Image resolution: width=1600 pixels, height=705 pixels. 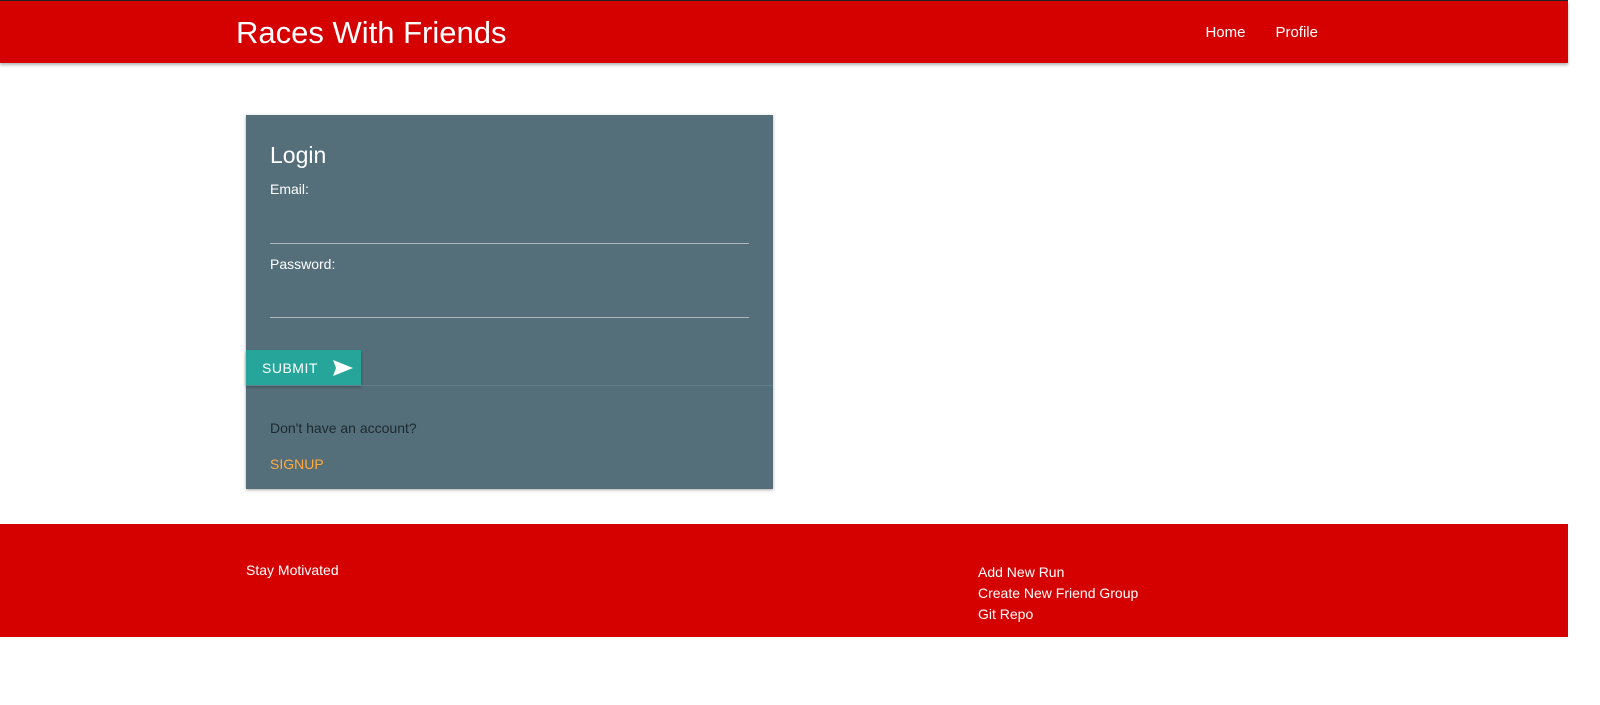 What do you see at coordinates (1225, 32) in the screenshot?
I see `nav-home: Home` at bounding box center [1225, 32].